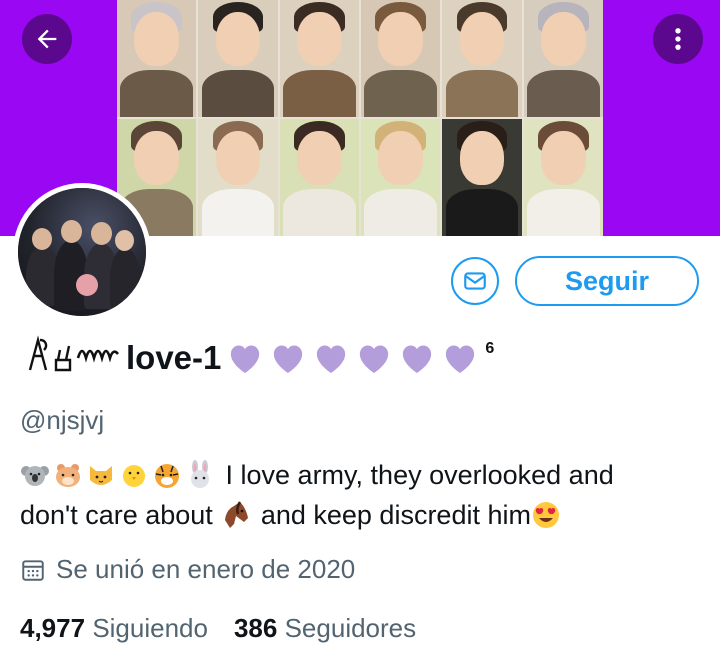 The image size is (720, 657). I want to click on bio-line: don't care about and keep discredit him, so click(360, 515).